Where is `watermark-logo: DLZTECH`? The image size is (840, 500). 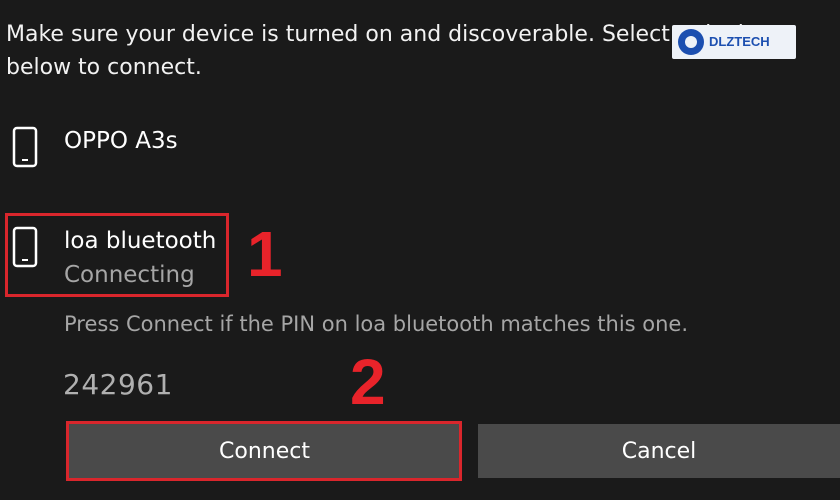 watermark-logo: DLZTECH is located at coordinates (734, 42).